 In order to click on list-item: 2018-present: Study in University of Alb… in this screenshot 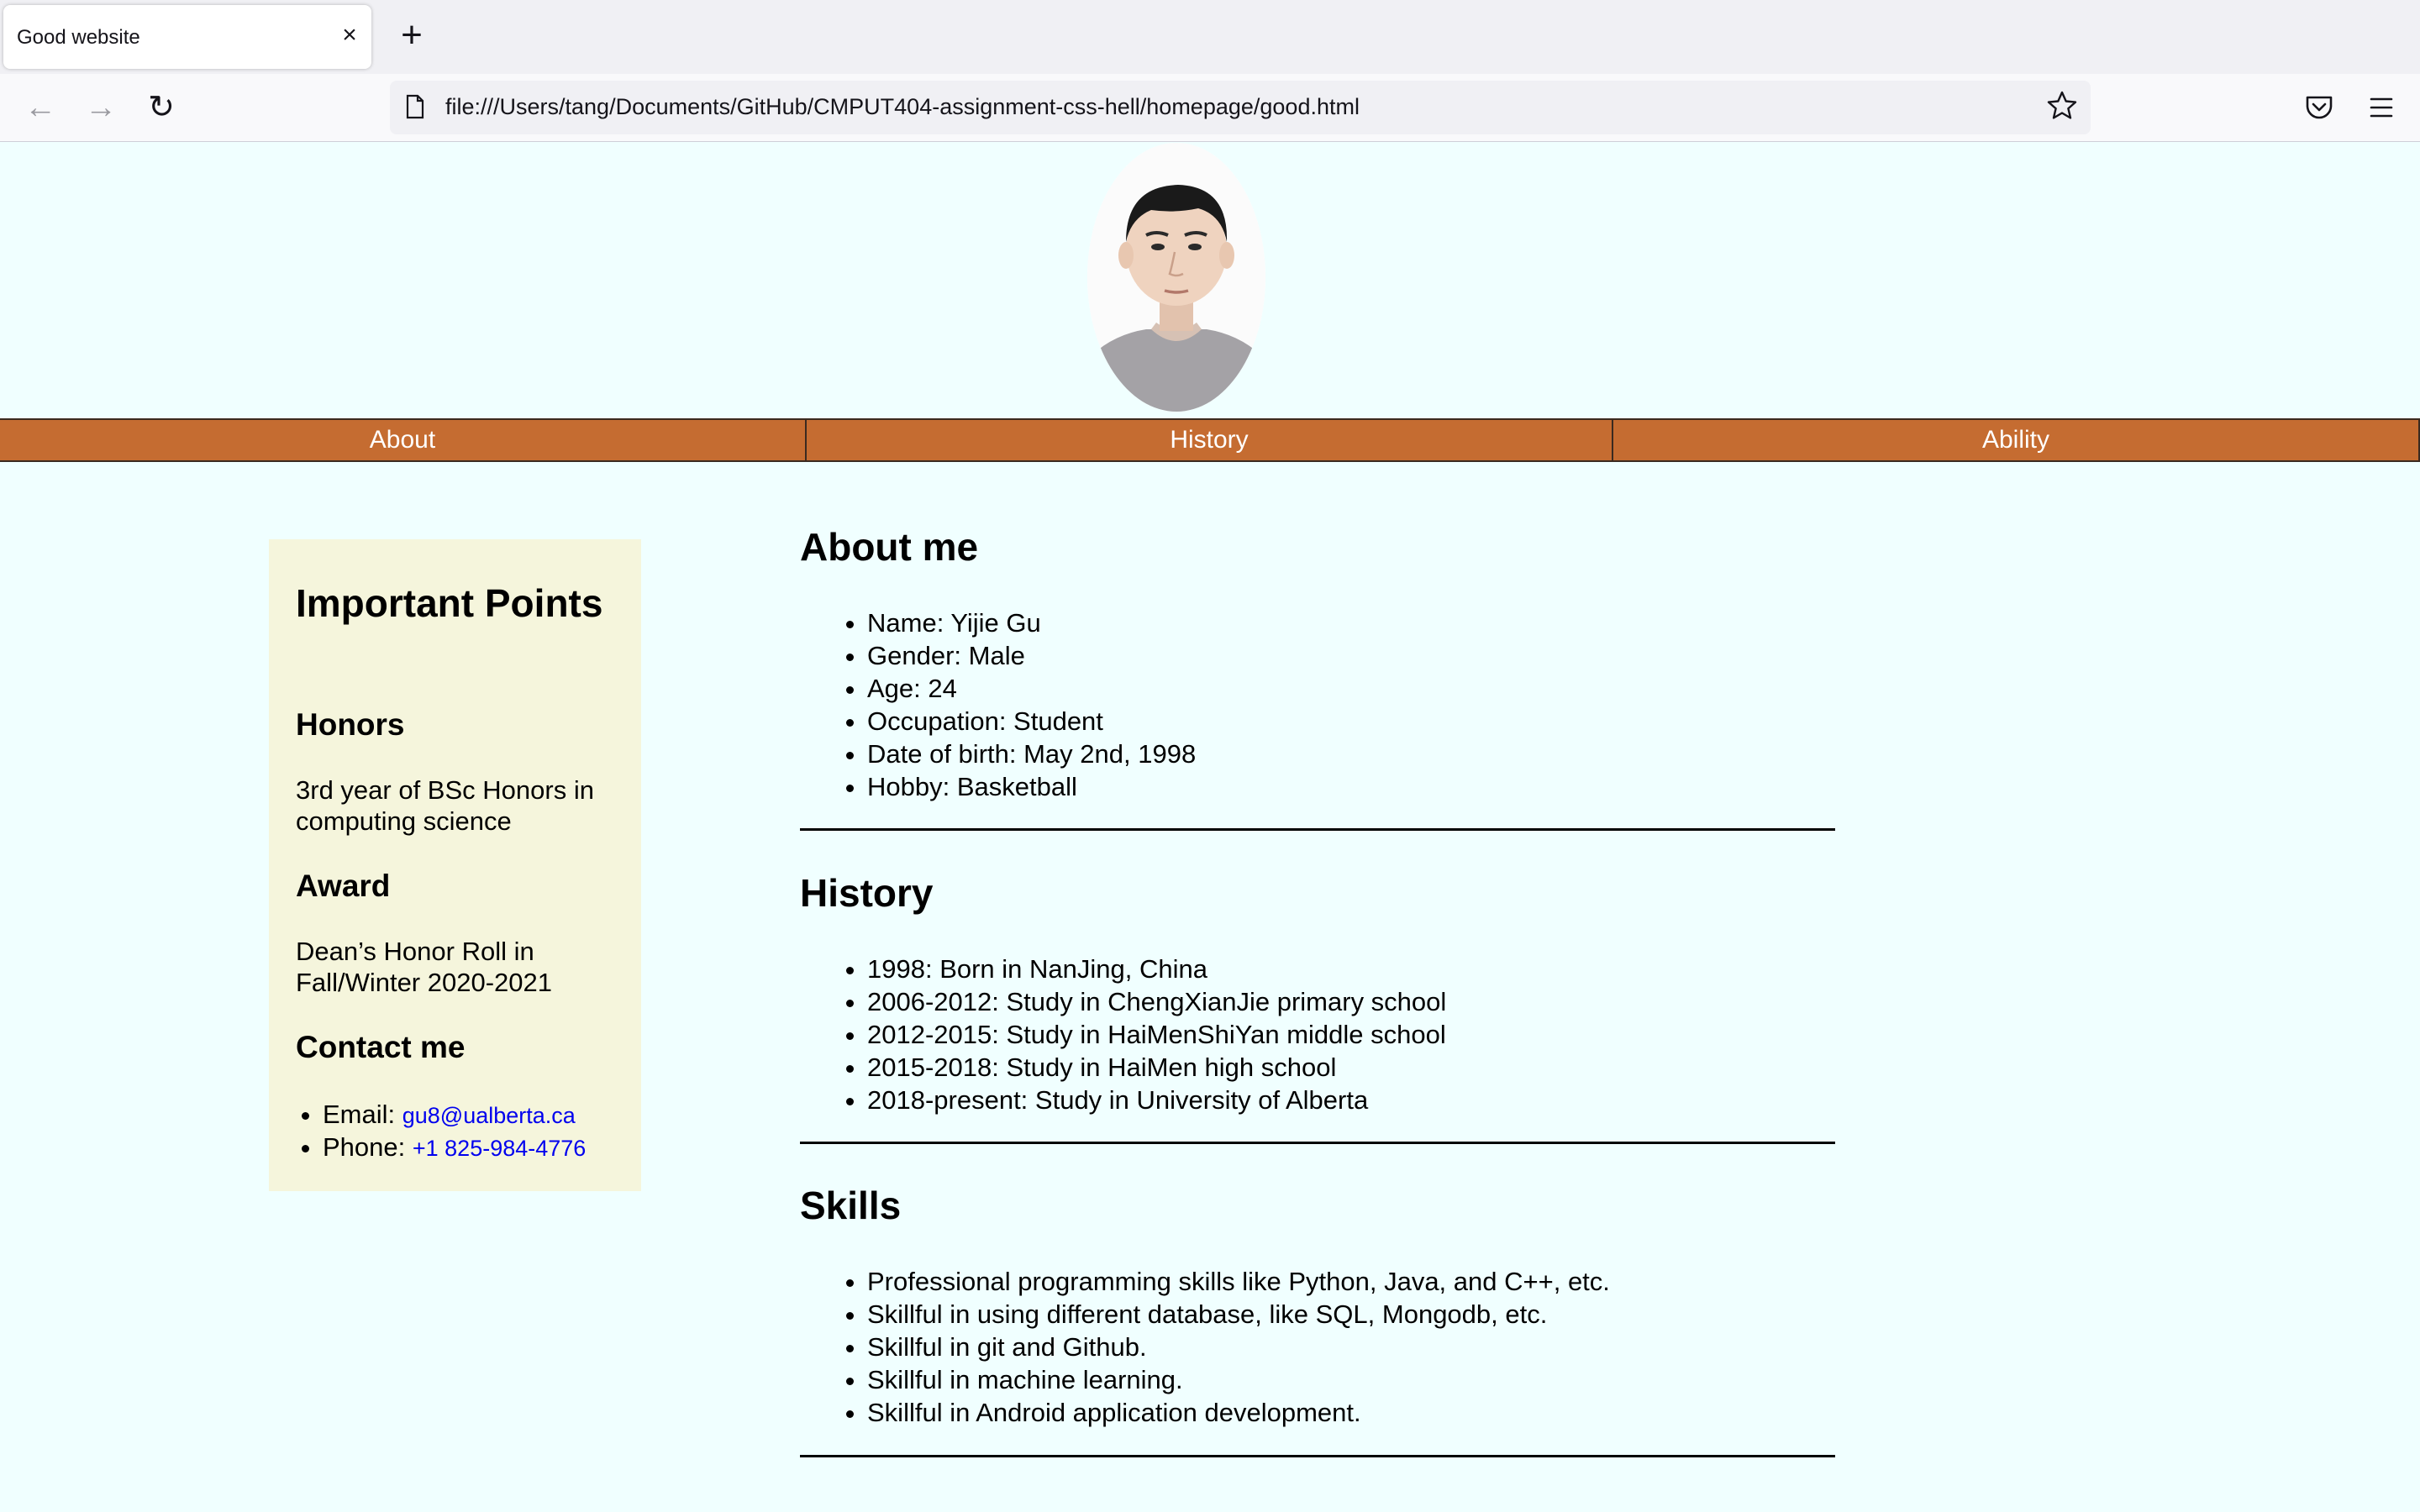, I will do `click(1156, 1100)`.